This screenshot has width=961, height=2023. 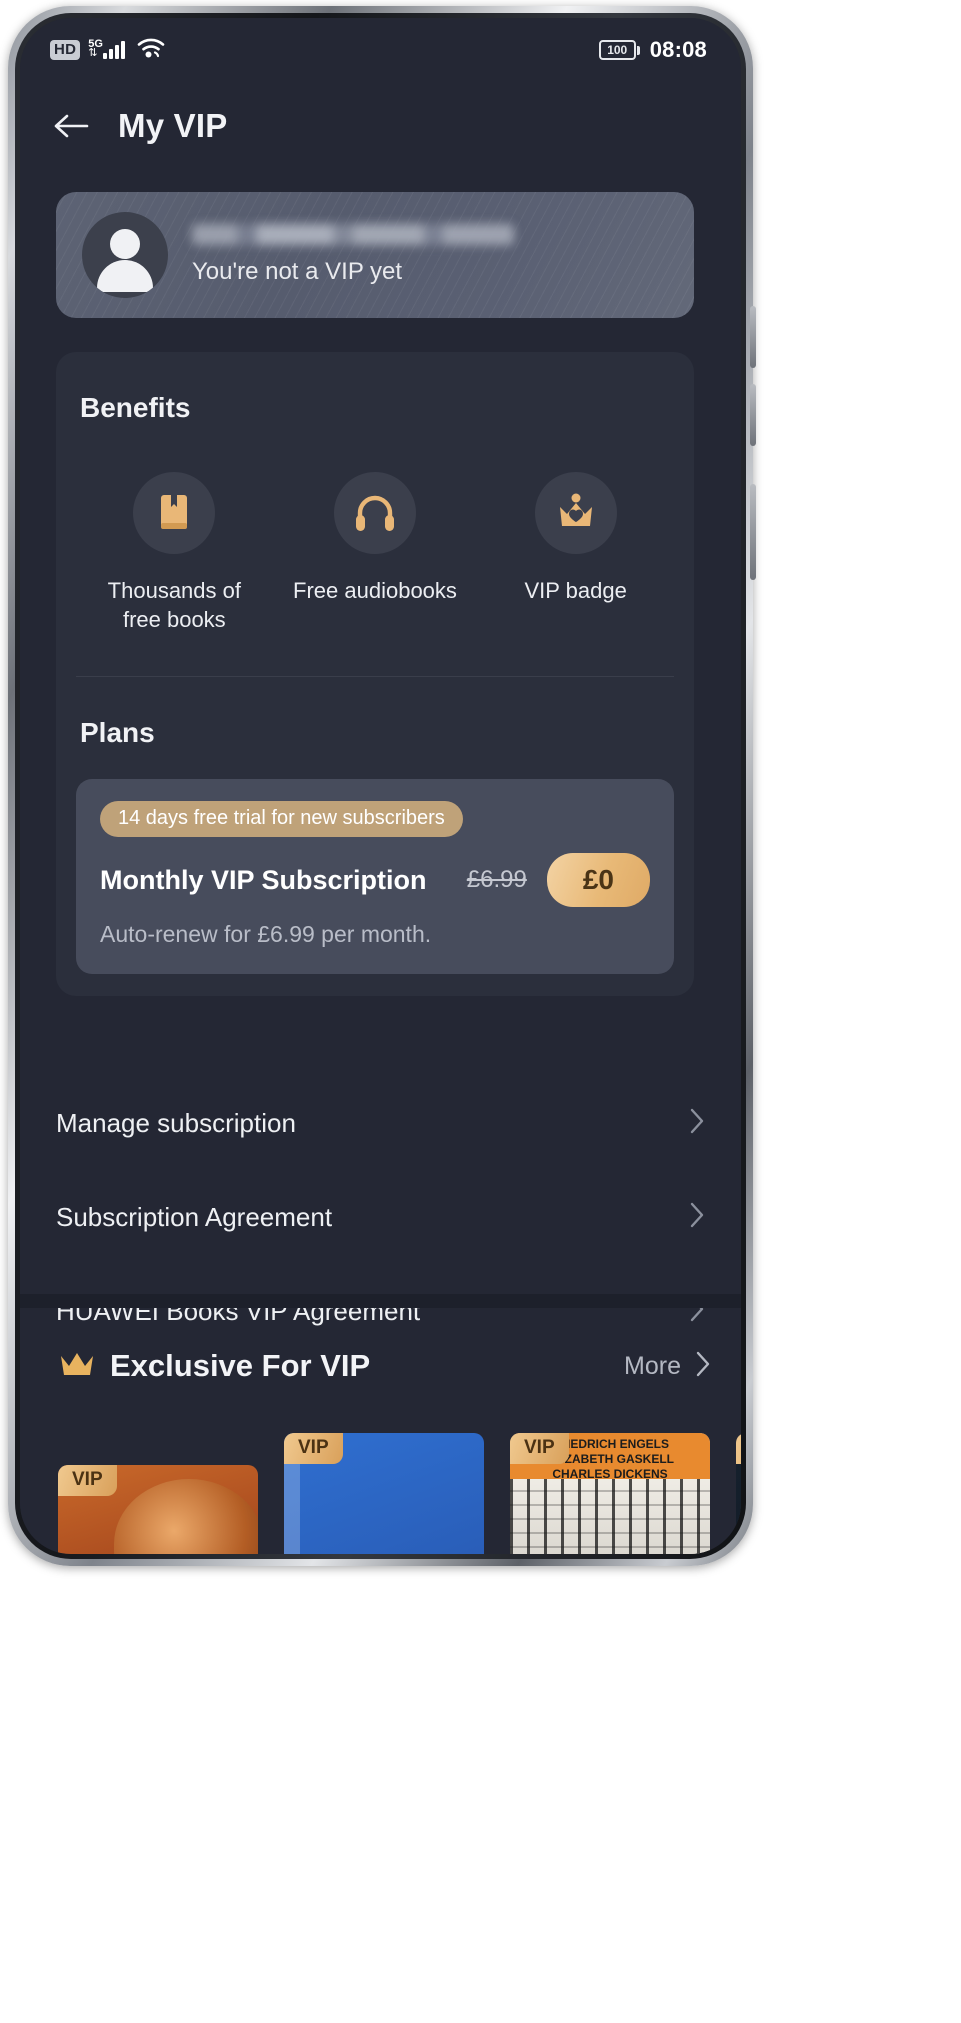 I want to click on exclusive-section-header: Exclusive For VIP More, so click(x=384, y=1366).